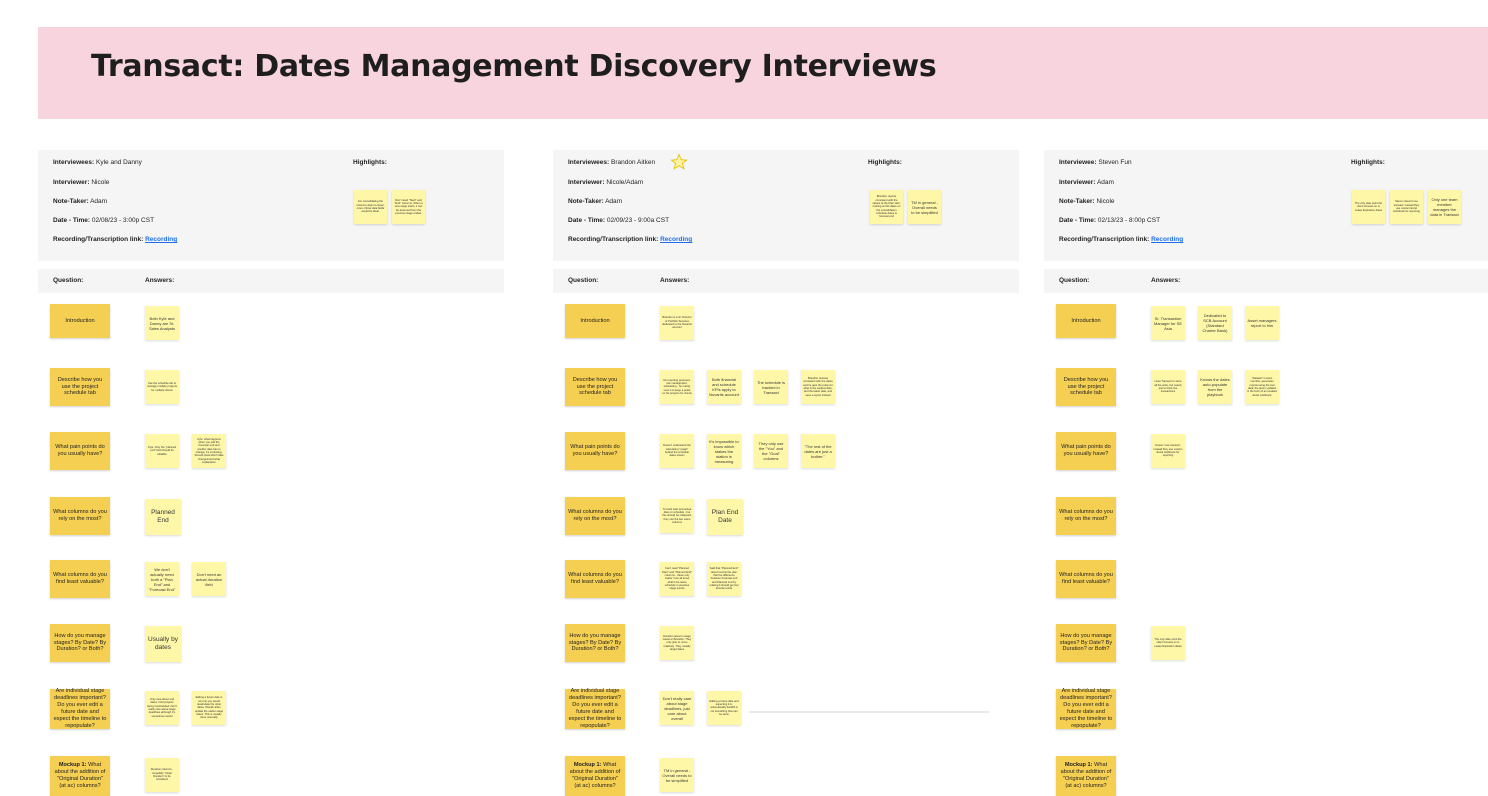  I want to click on row-label: Interviewee:, so click(1078, 162).